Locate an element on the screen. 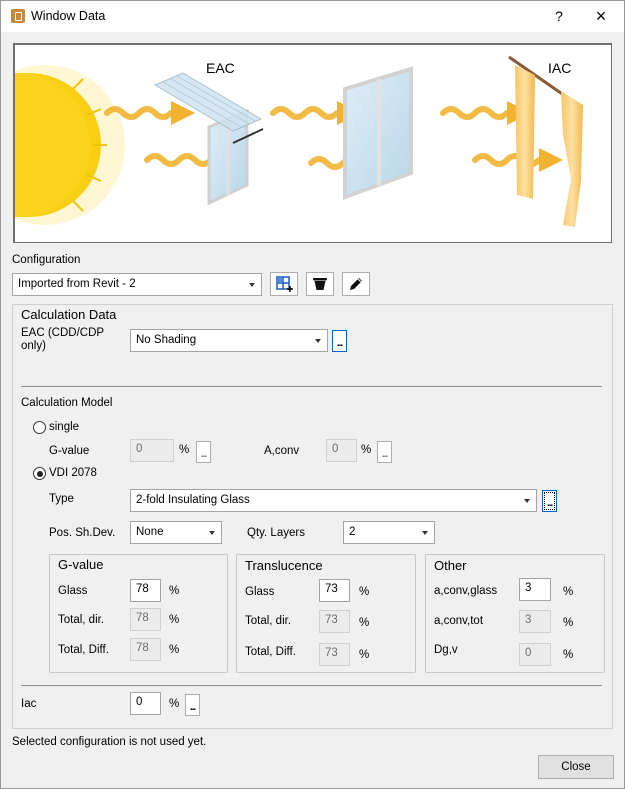 The width and height of the screenshot is (625, 789). configuration-label: Configuration is located at coordinates (46, 260).